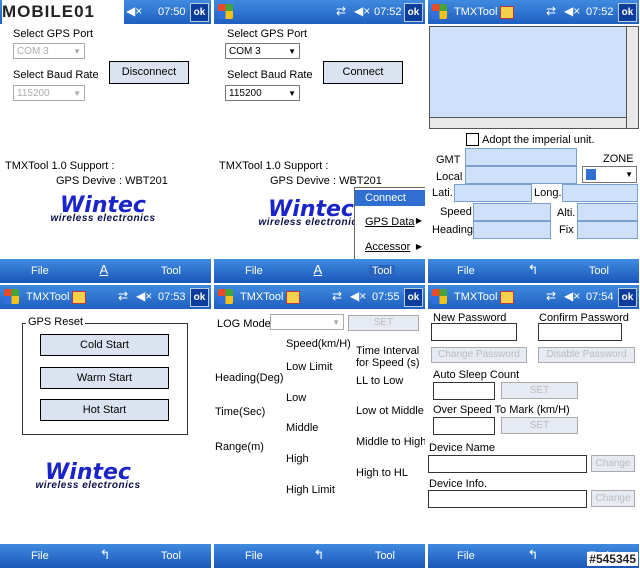 This screenshot has height=568, width=640. Describe the element at coordinates (390, 198) in the screenshot. I see `menu-item-connect: Connect` at that location.